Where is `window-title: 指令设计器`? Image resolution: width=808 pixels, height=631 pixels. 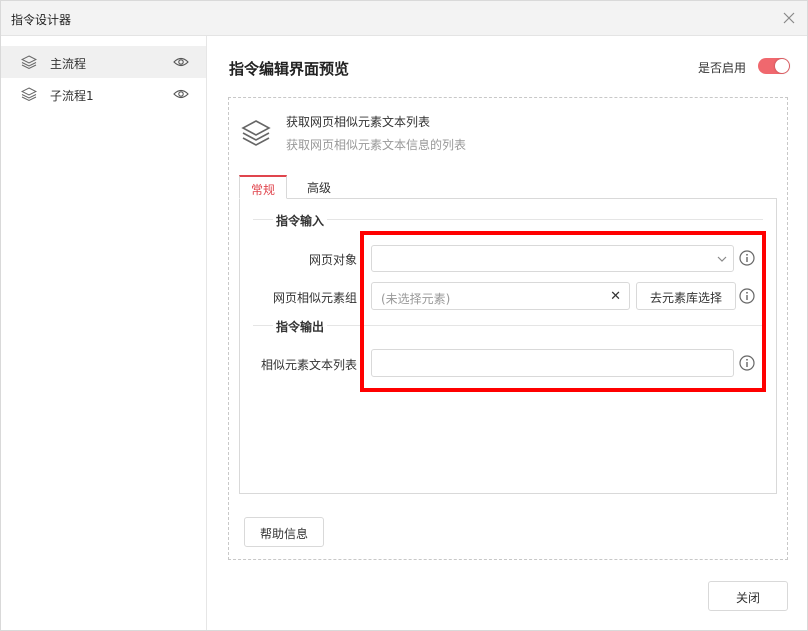 window-title: 指令设计器 is located at coordinates (41, 20).